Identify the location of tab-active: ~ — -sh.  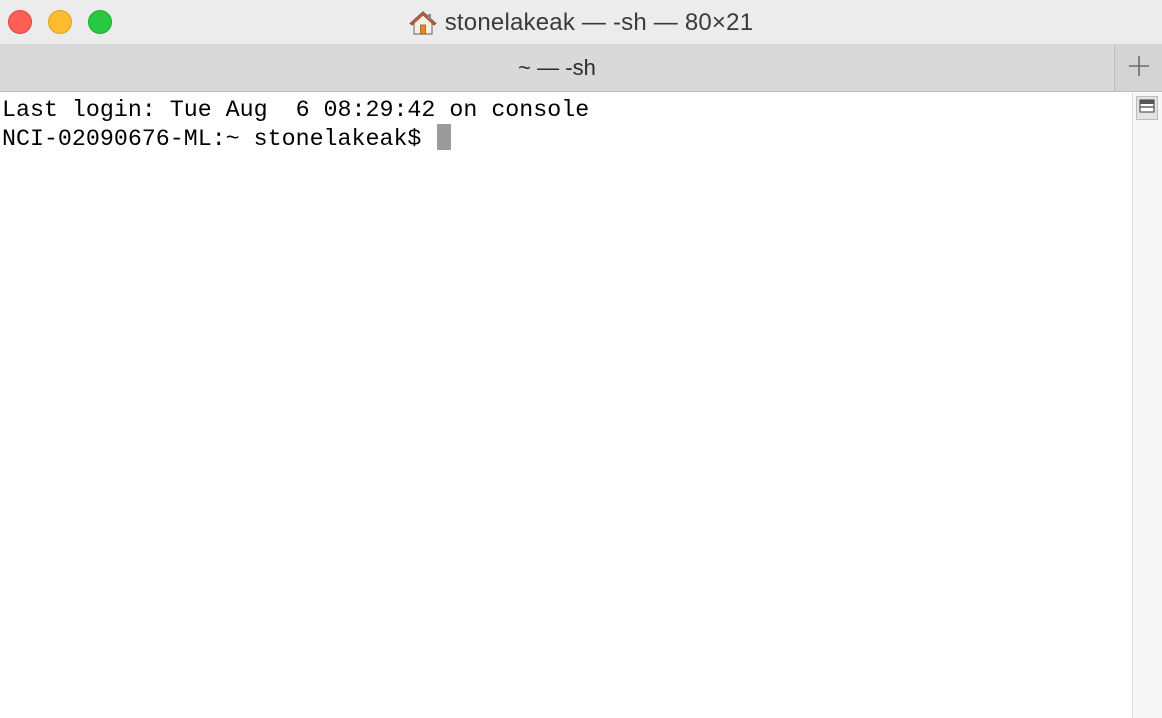
(557, 68).